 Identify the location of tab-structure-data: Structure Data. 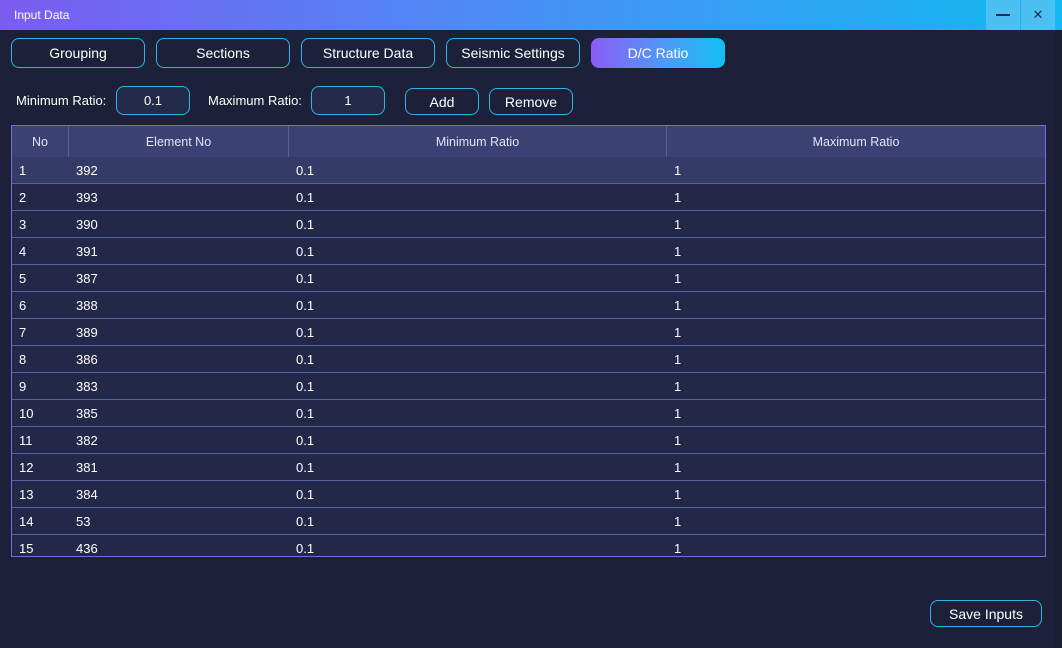
(368, 53).